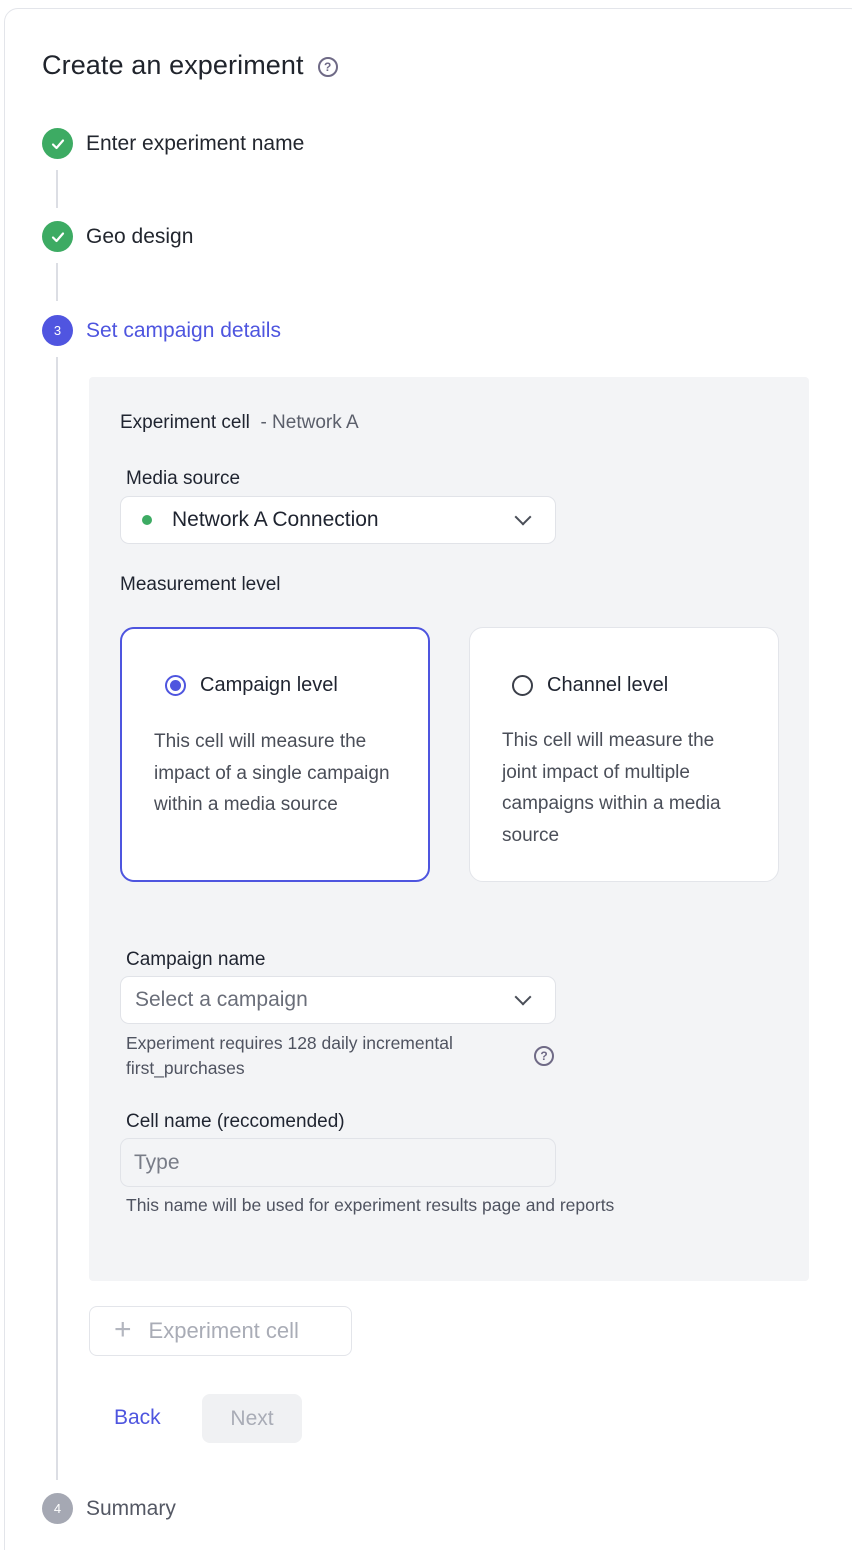 The height and width of the screenshot is (1550, 852). I want to click on measurement-level-label: Measurement level, so click(200, 584).